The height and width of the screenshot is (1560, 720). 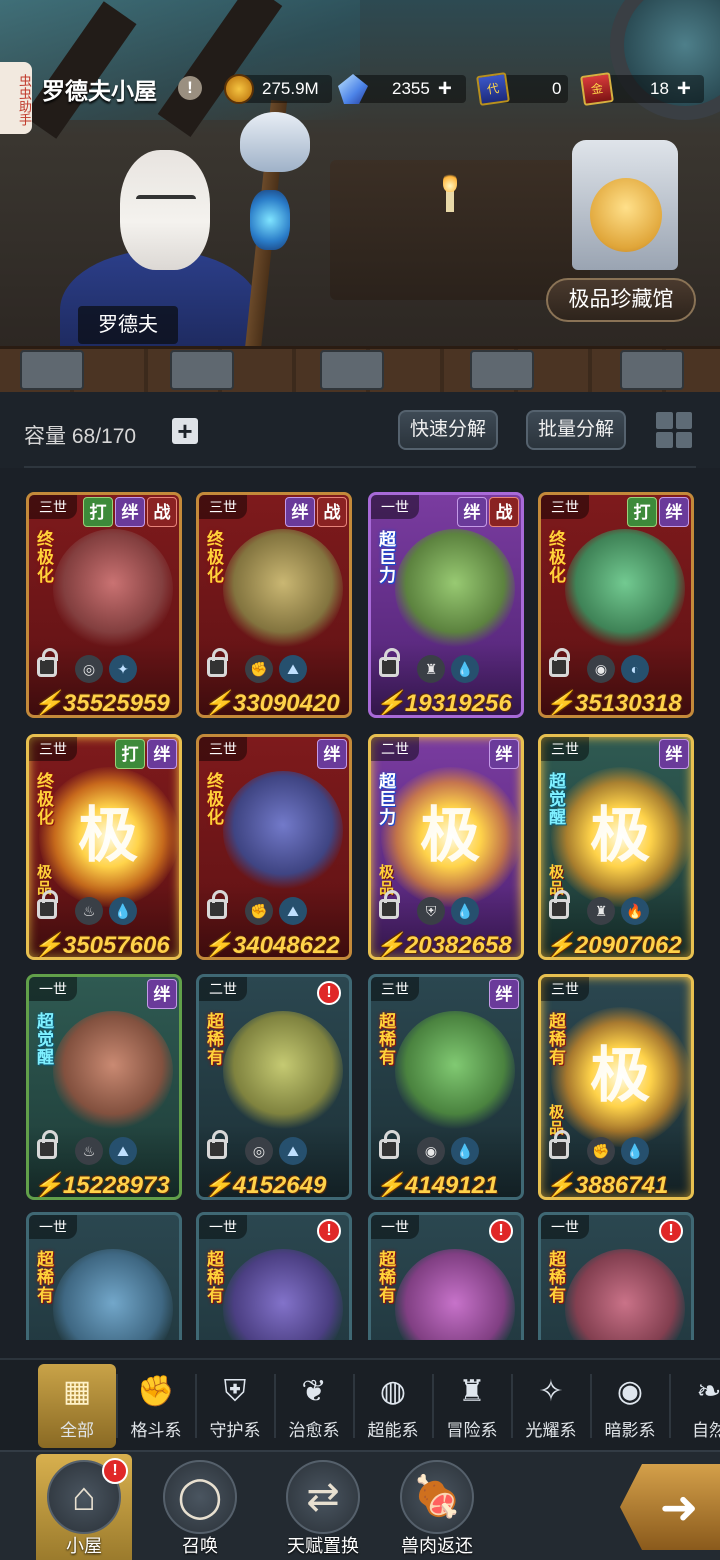 I want to click on element-icon: ✦, so click(x=123, y=669).